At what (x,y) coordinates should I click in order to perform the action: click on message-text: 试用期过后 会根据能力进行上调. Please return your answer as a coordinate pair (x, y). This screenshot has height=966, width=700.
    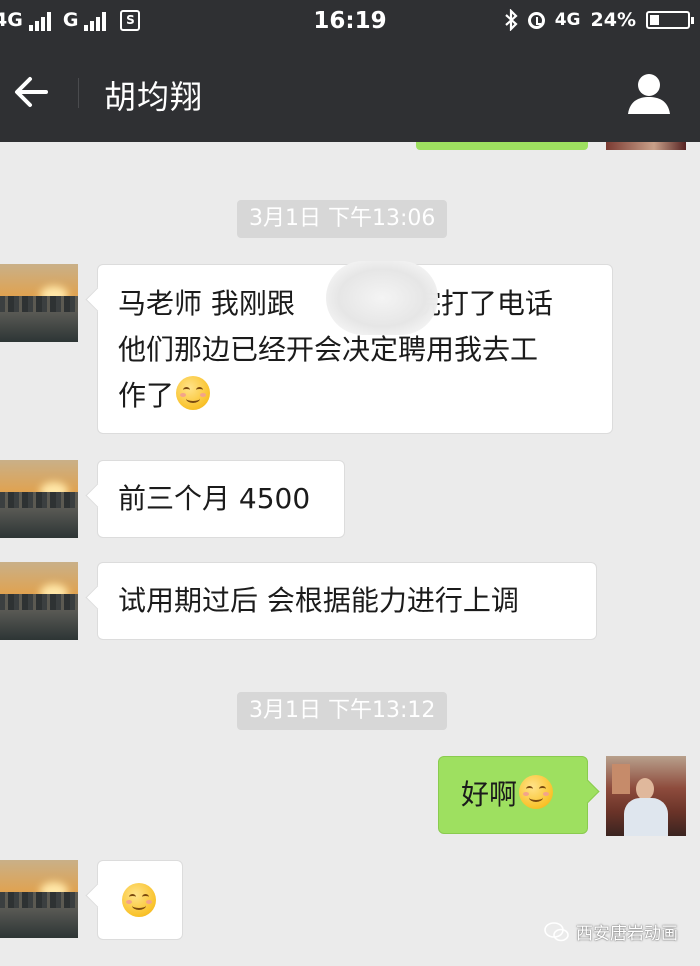
    Looking at the image, I should click on (318, 600).